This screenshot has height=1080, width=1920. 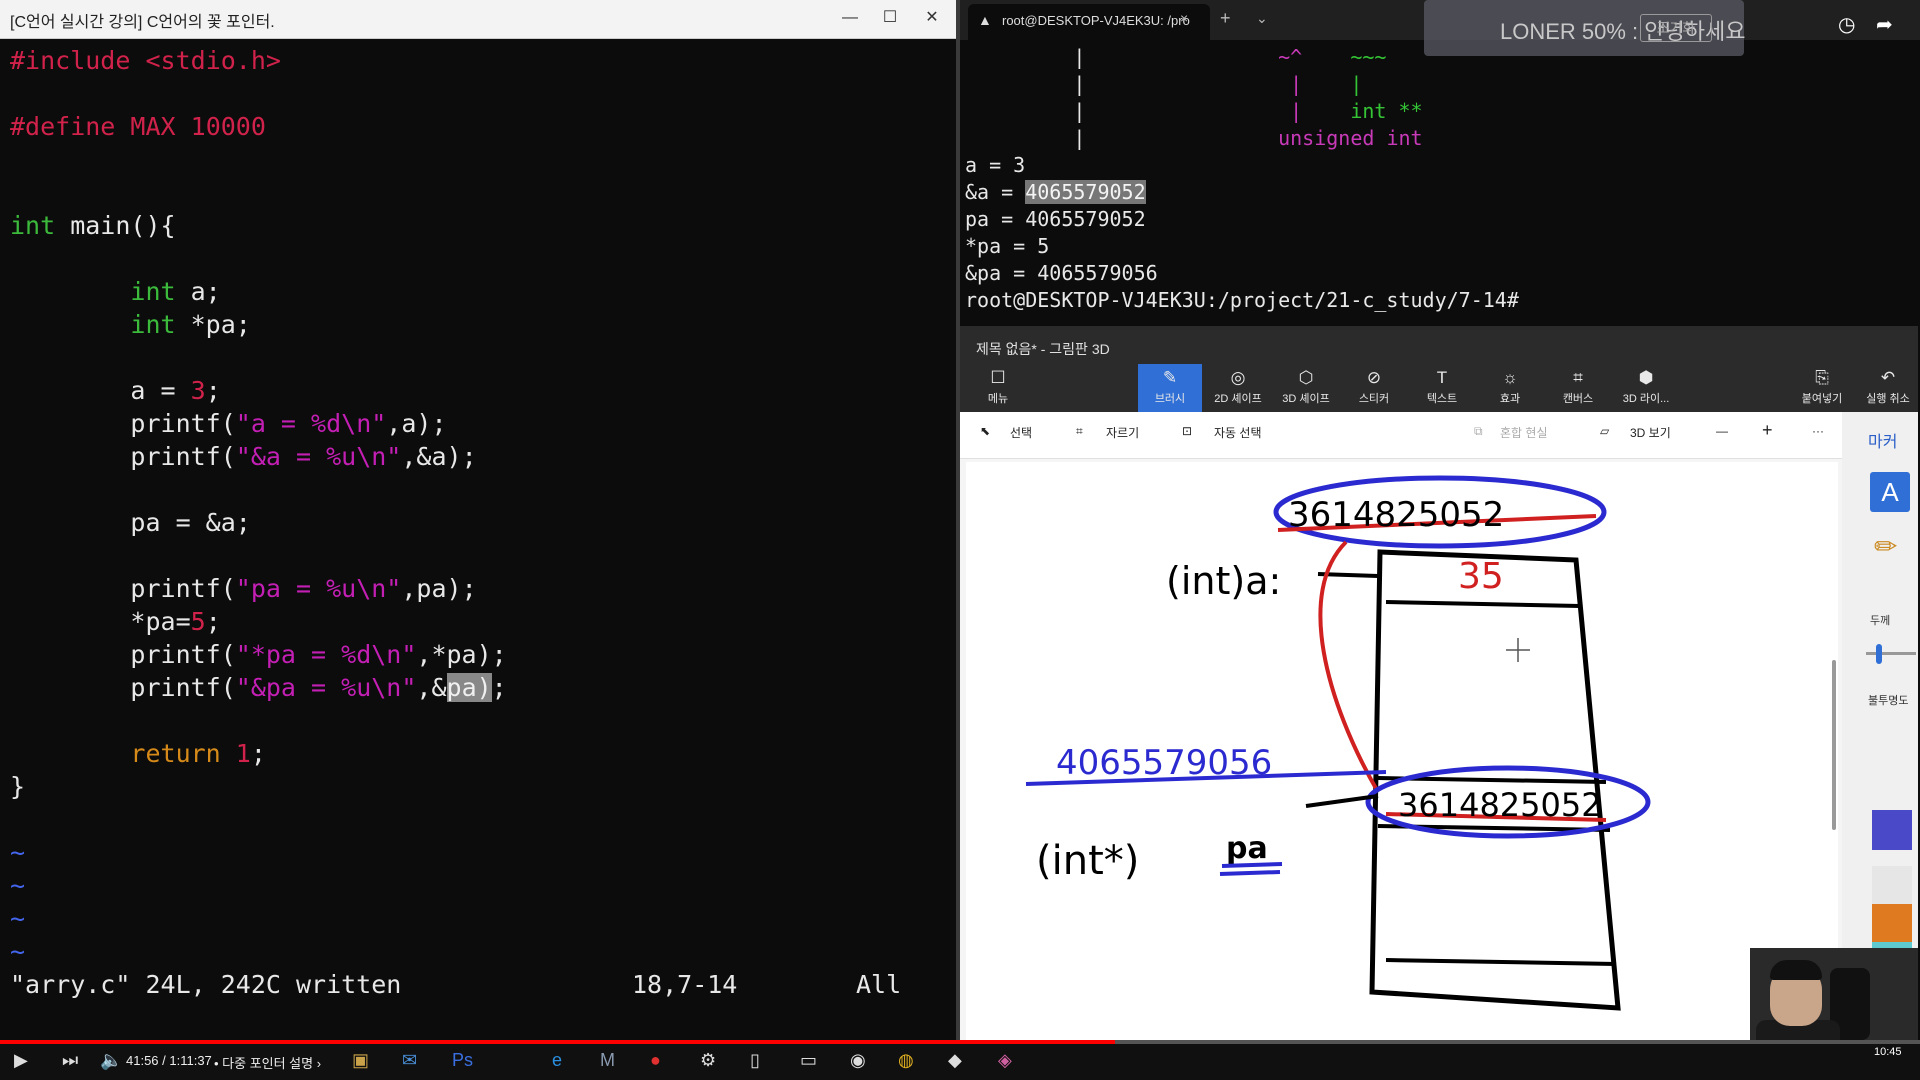 I want to click on ribbon-brush-button: ✎ 브러시, so click(x=1170, y=388).